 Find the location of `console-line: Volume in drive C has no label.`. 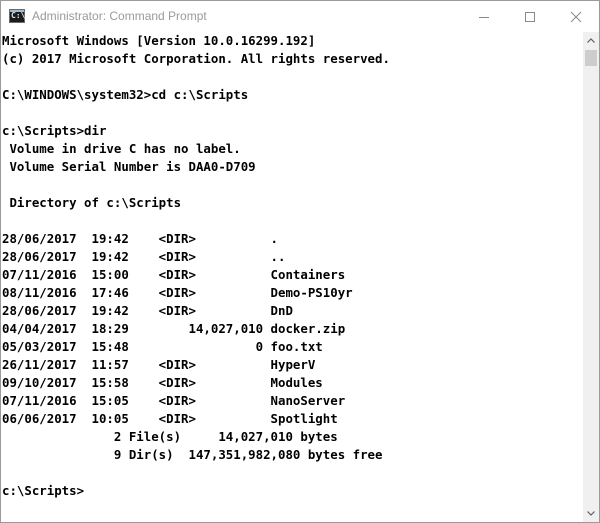

console-line: Volume in drive C has no label. is located at coordinates (121, 148).